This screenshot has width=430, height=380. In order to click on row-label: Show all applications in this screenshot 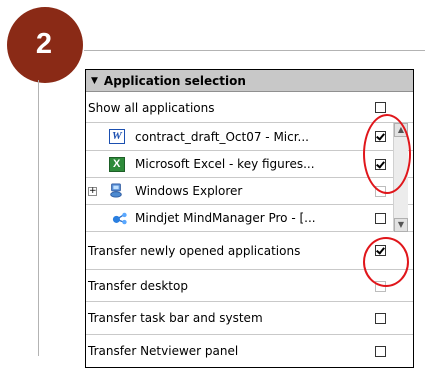, I will do `click(151, 107)`.